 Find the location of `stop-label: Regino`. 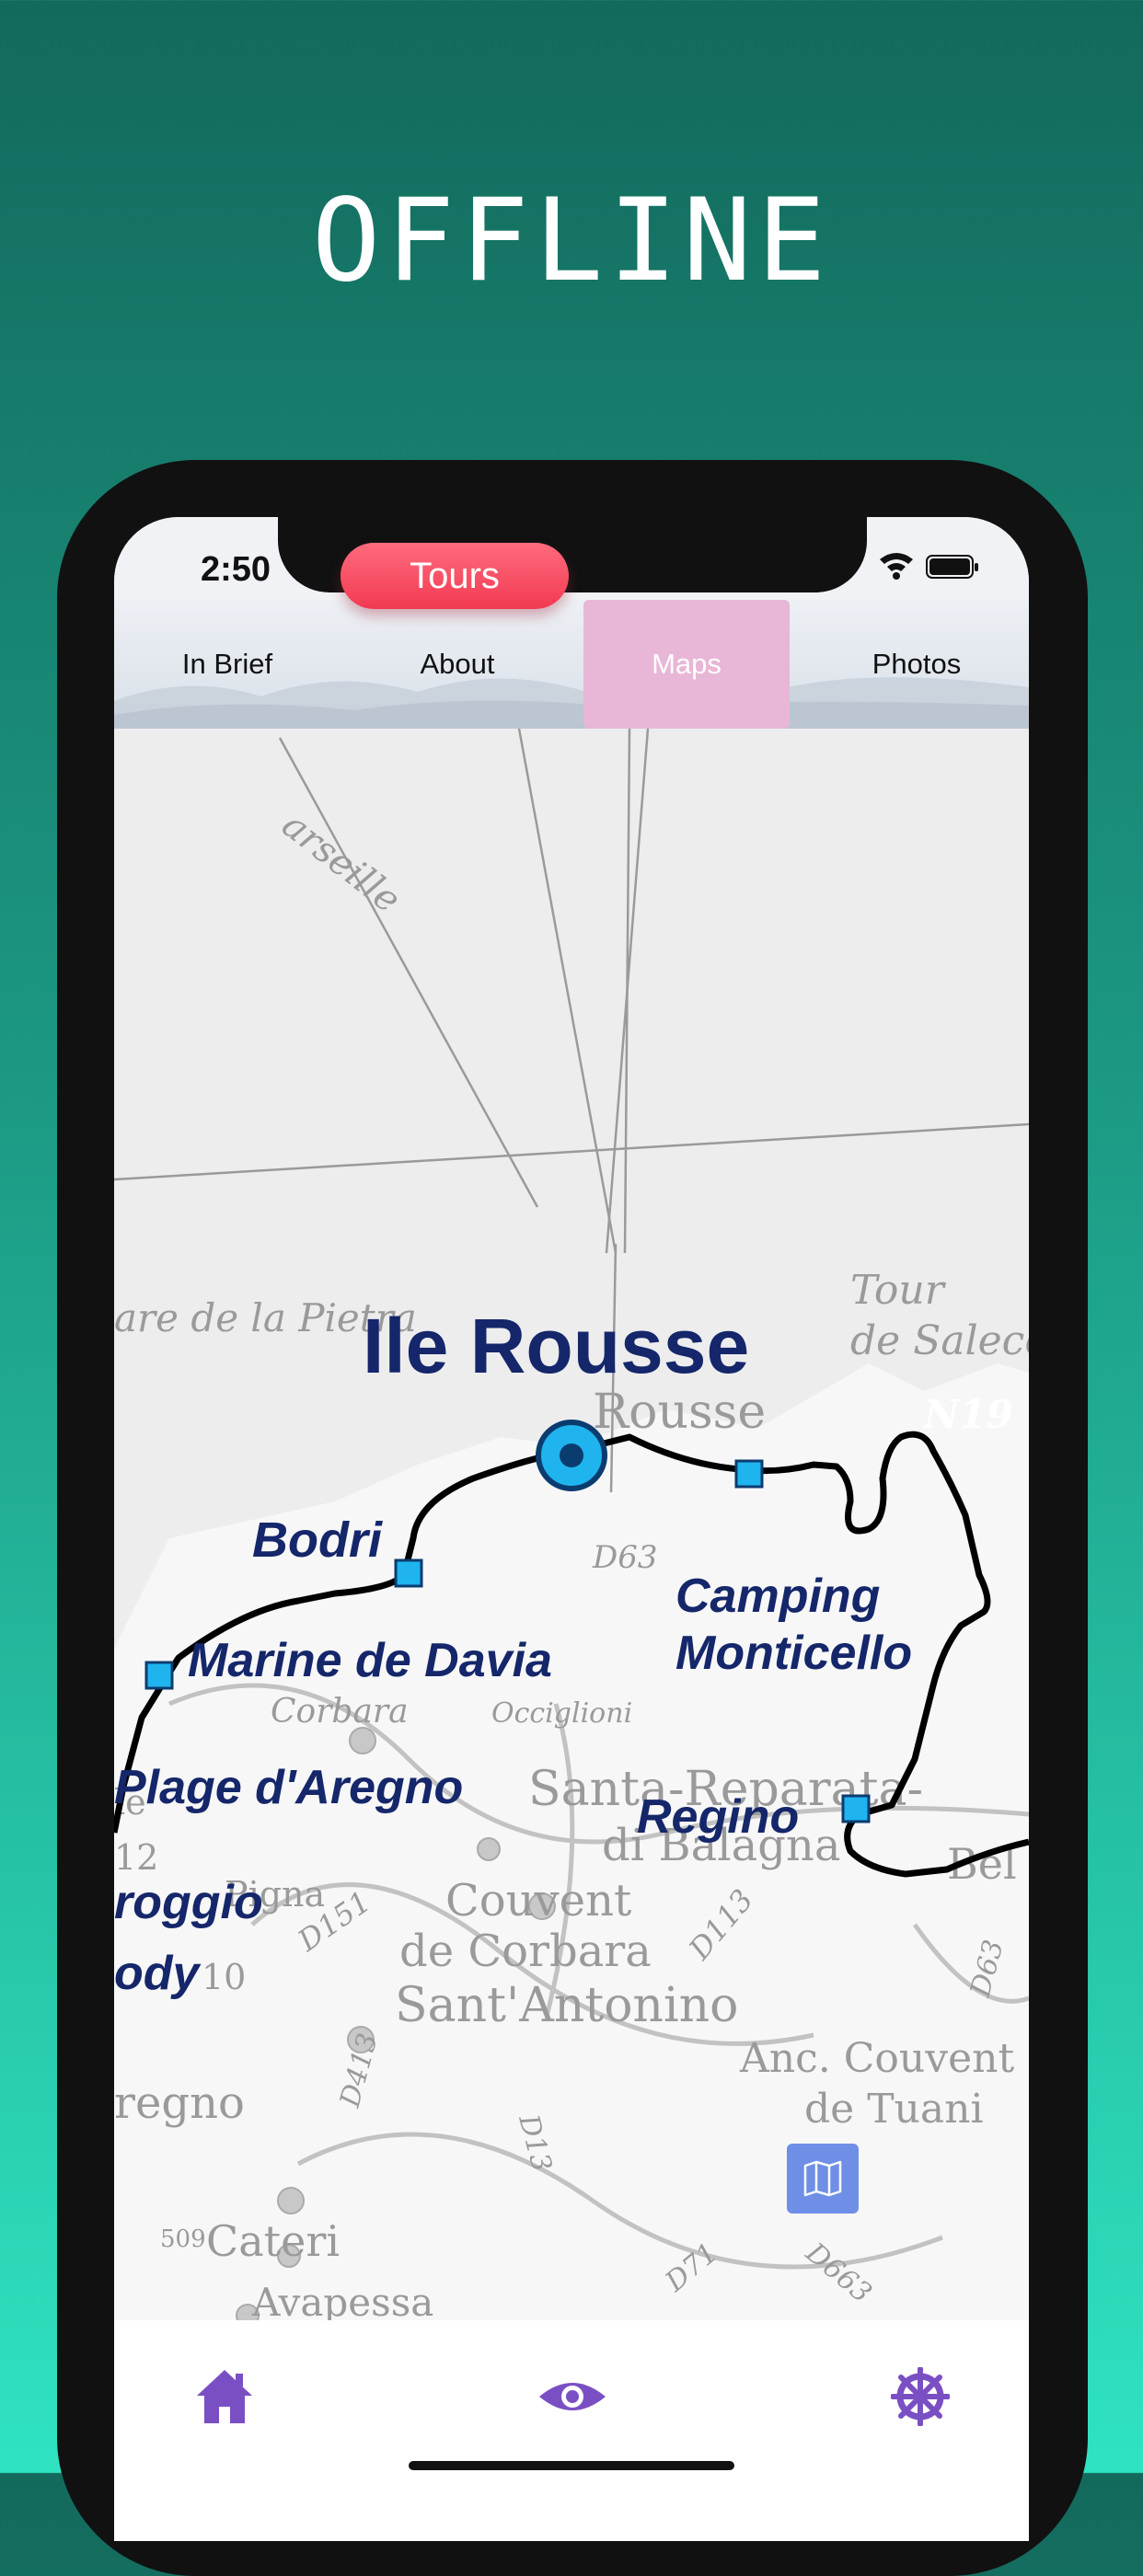

stop-label: Regino is located at coordinates (718, 1817).